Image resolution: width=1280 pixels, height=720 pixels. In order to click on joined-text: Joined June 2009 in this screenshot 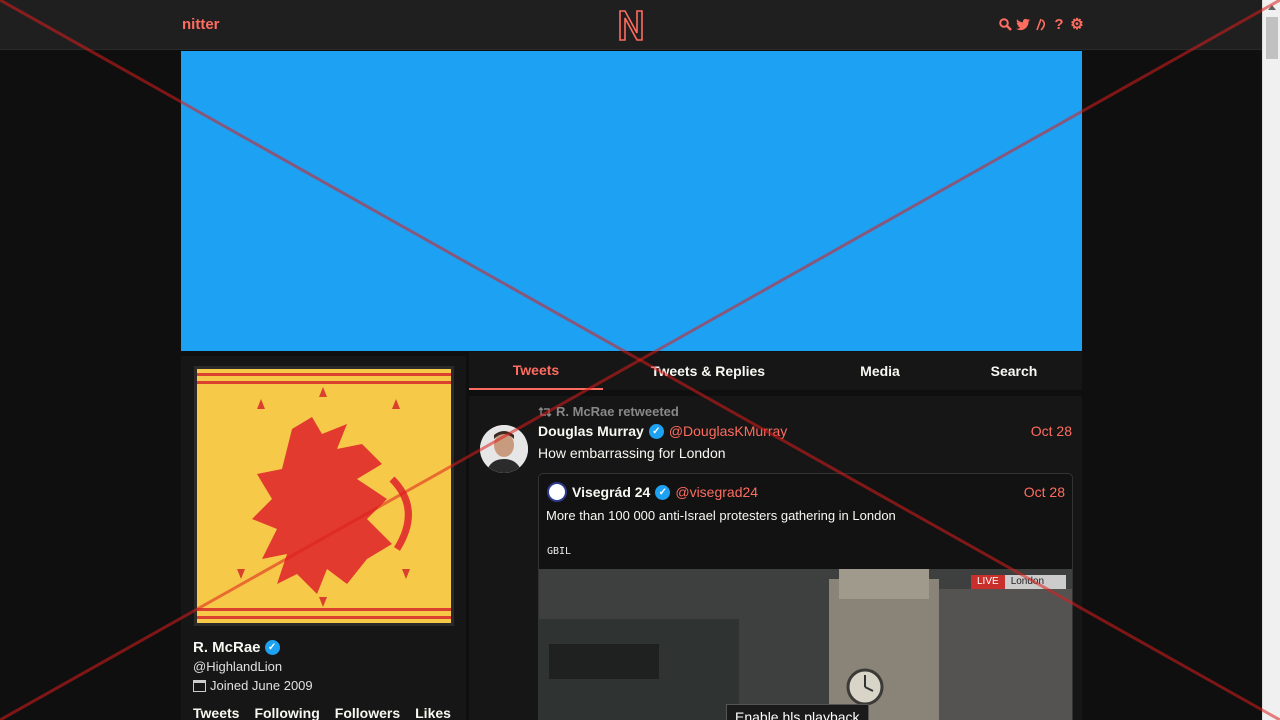, I will do `click(261, 685)`.